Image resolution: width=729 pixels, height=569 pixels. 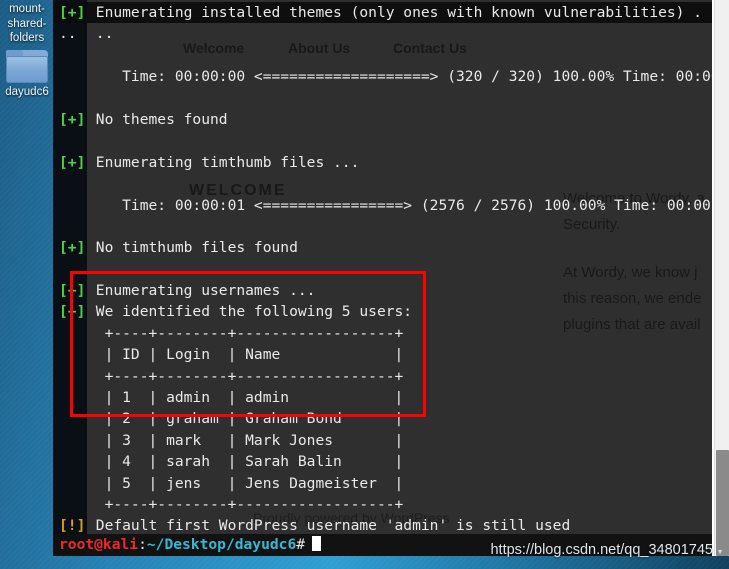 What do you see at coordinates (720, 551) in the screenshot?
I see `watermark-arrow-icon: ▾` at bounding box center [720, 551].